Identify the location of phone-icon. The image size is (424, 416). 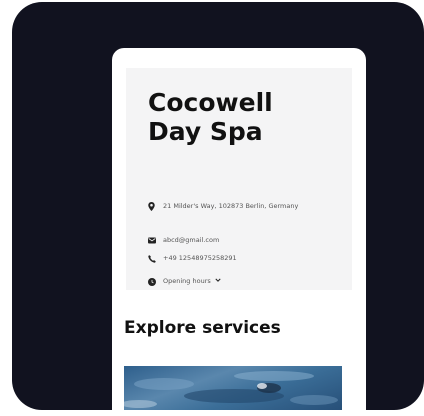
(153, 258).